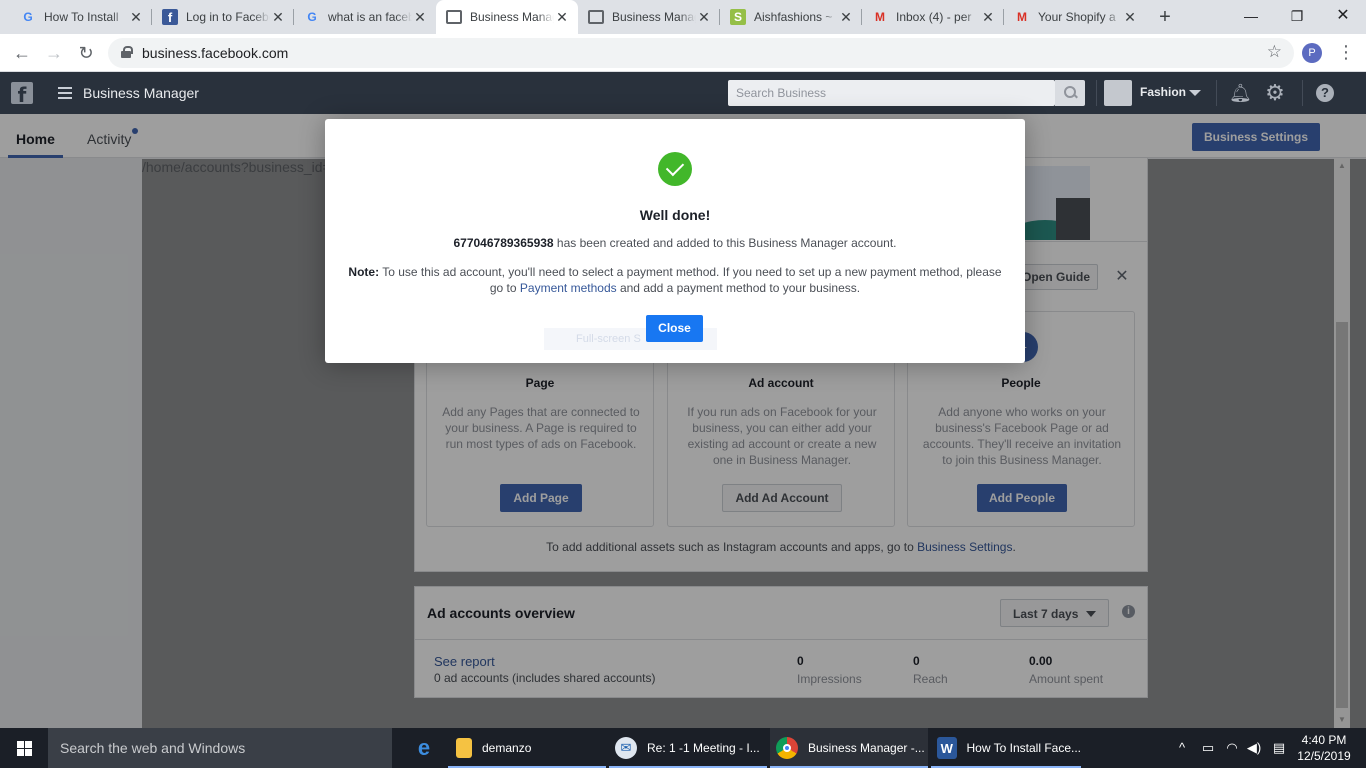  What do you see at coordinates (1251, 17) in the screenshot?
I see `minimize-icon: —` at bounding box center [1251, 17].